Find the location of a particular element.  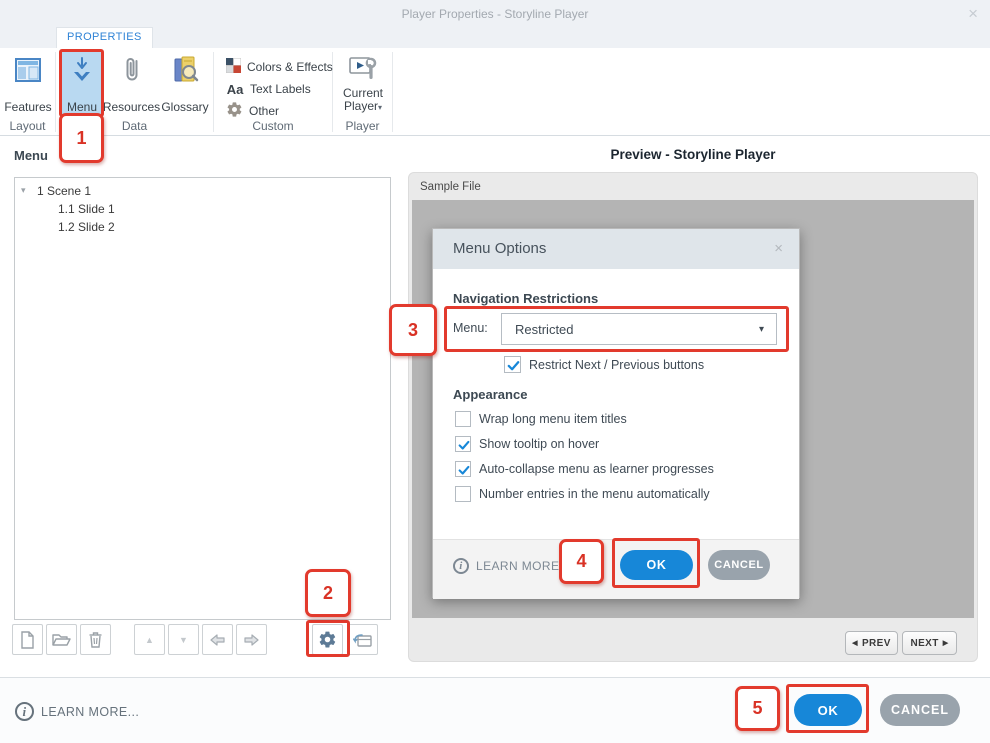

window-title: Player Properties - Storyline Player is located at coordinates (495, 14).